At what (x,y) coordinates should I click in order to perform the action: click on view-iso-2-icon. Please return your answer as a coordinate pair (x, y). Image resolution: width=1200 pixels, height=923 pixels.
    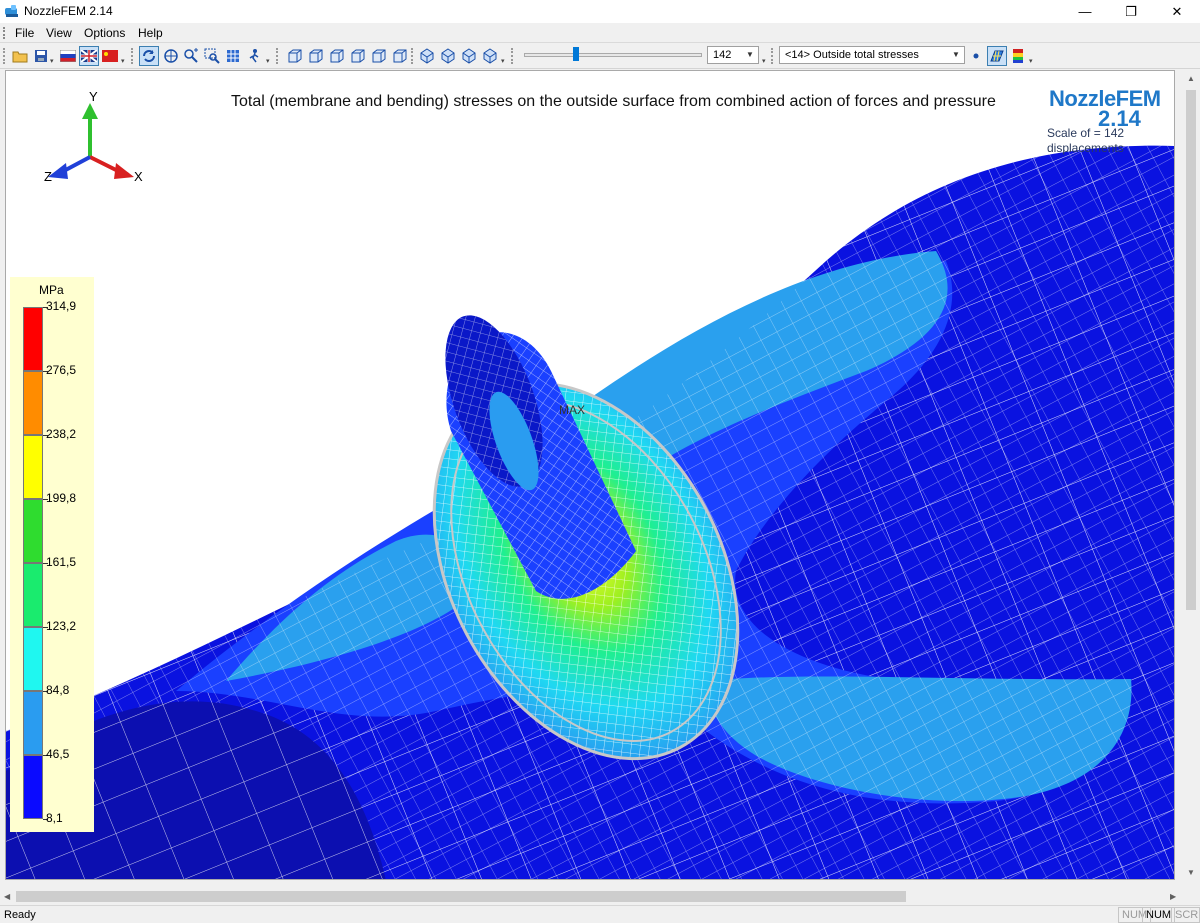
    Looking at the image, I should click on (448, 56).